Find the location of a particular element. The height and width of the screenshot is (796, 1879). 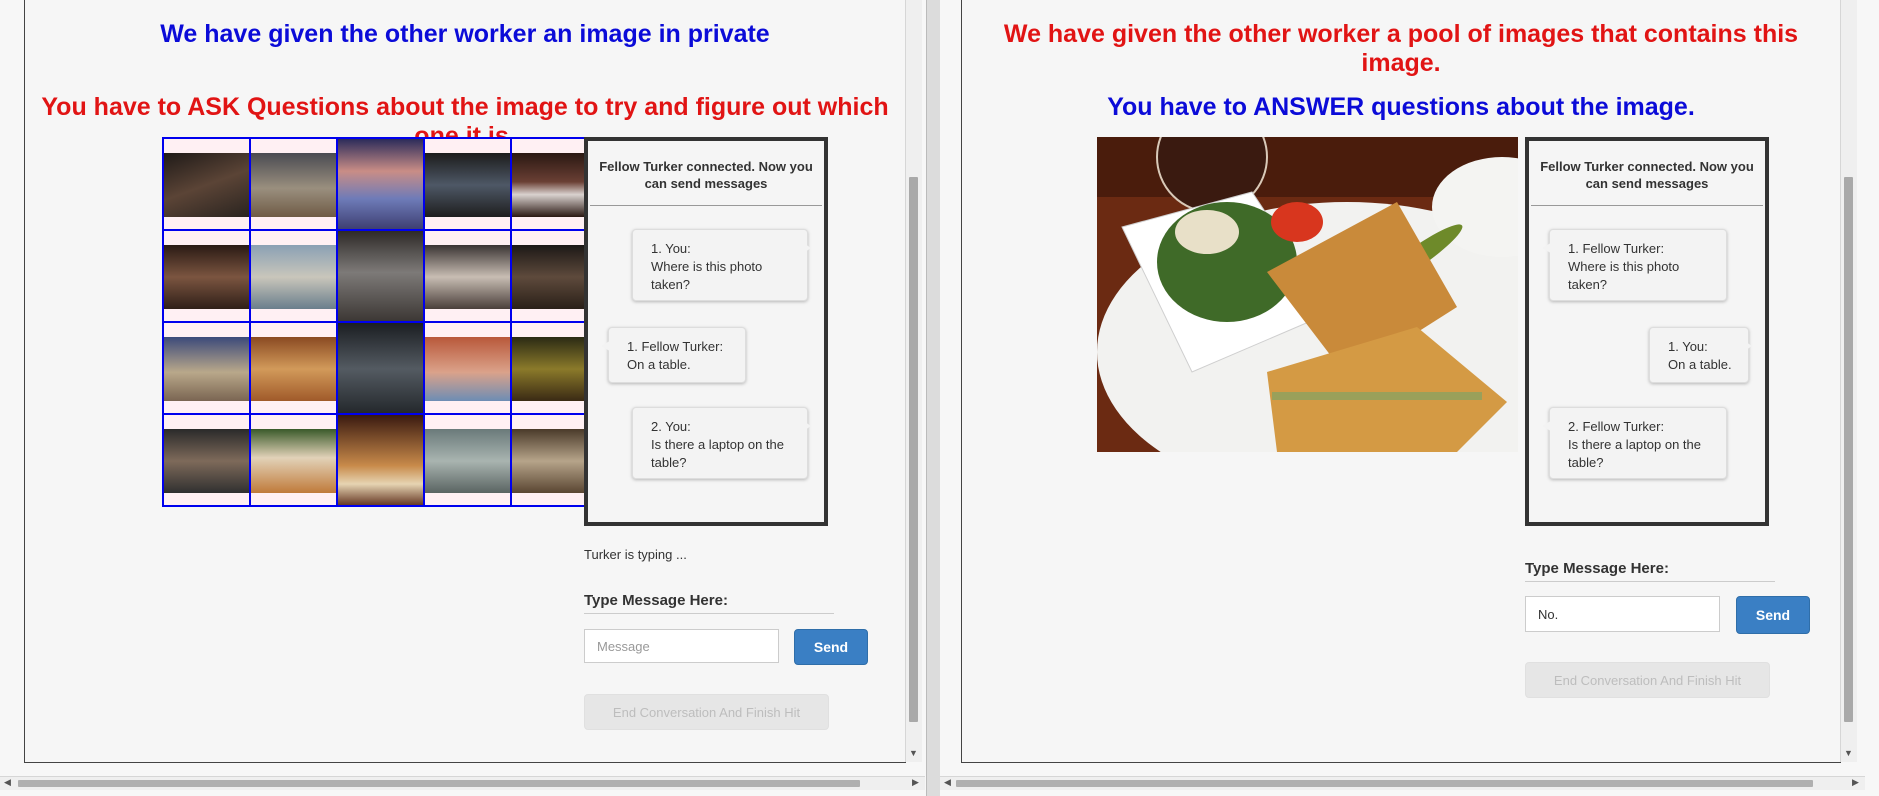

sandwich-plate-photo is located at coordinates (1307, 294).